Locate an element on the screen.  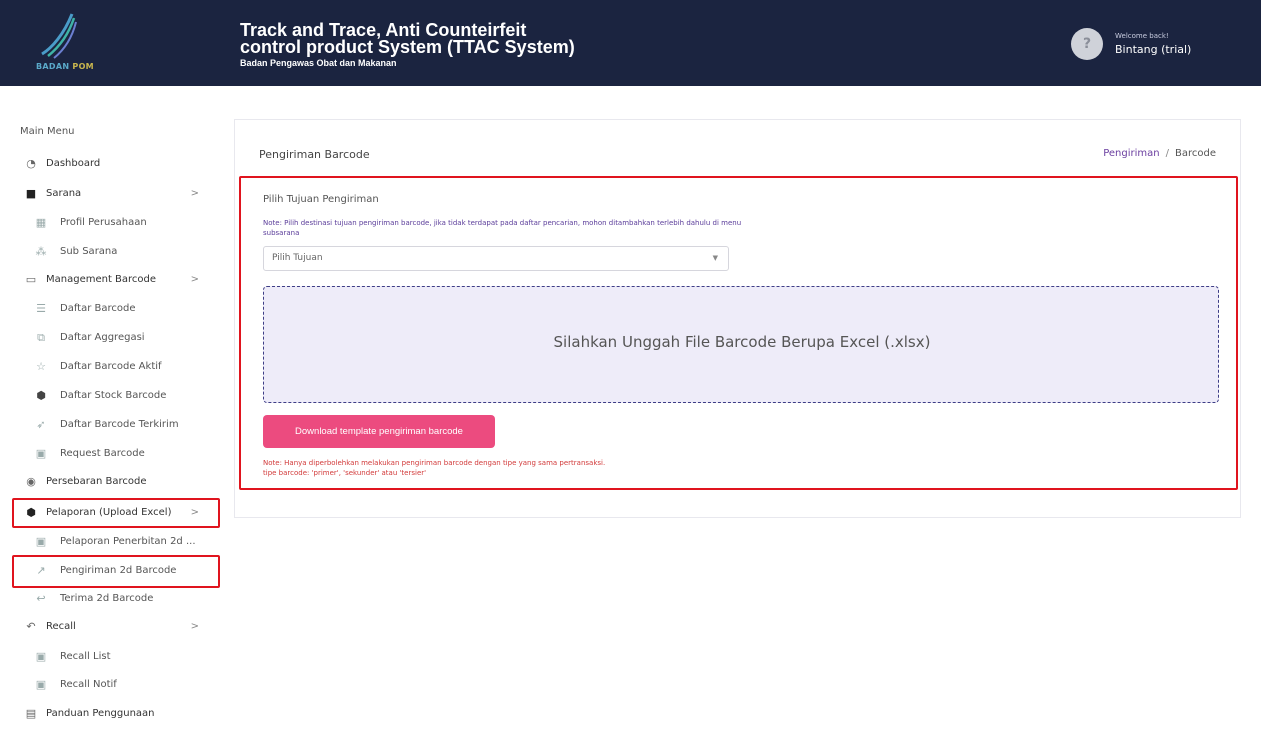
sub-sarana-icon: ⁂ is located at coordinates (41, 251).